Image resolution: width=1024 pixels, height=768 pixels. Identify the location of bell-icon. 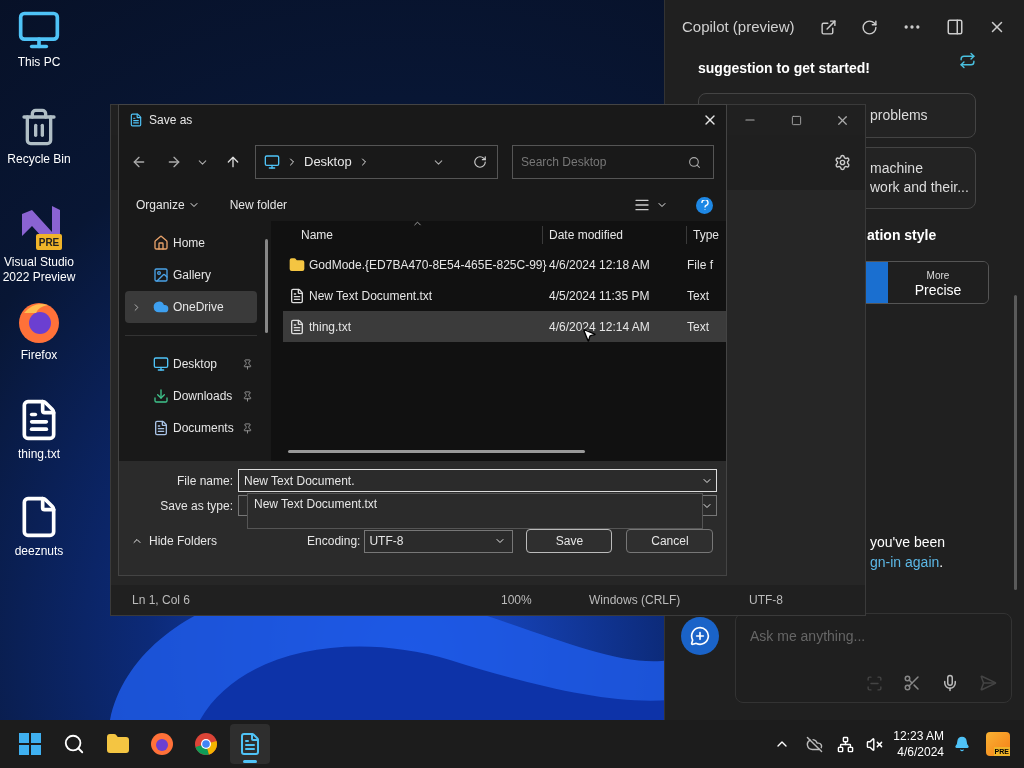
(962, 744).